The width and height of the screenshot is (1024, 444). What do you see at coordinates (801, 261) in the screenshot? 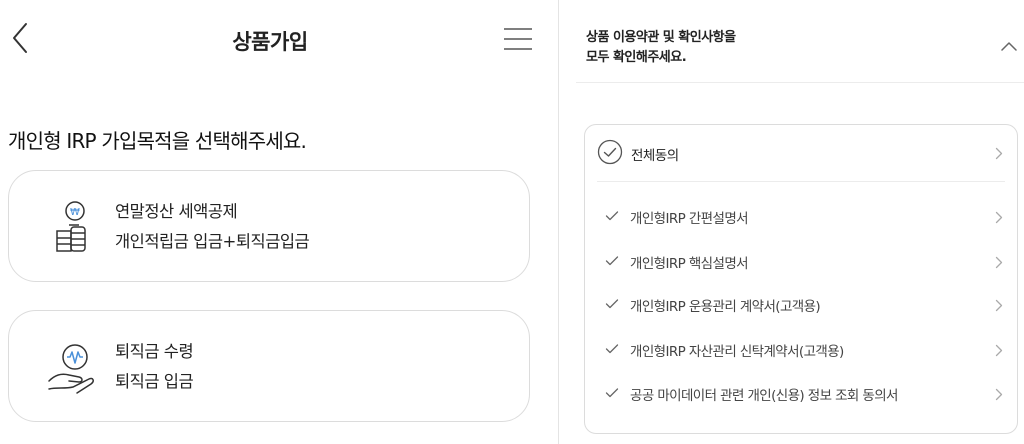
I see `term-item-key-description: 개인형IRP 핵심설명서` at bounding box center [801, 261].